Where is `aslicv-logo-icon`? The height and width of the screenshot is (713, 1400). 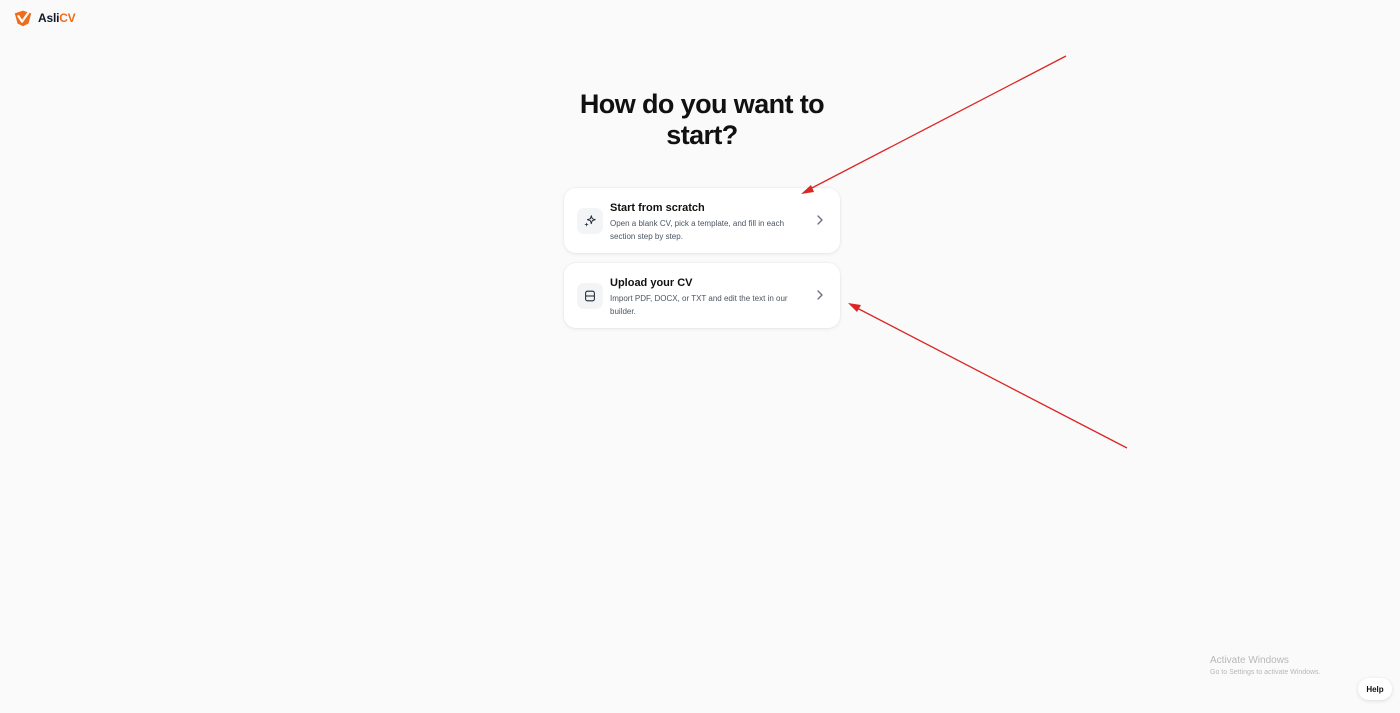 aslicv-logo-icon is located at coordinates (23, 18).